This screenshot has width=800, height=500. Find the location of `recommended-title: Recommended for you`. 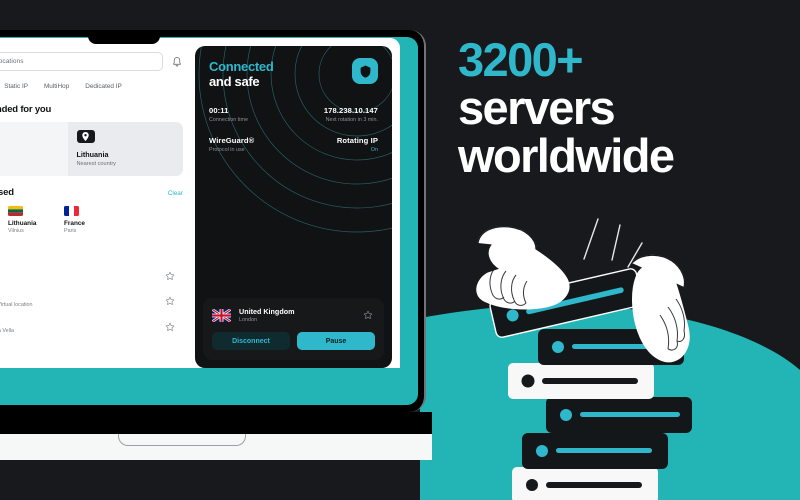

recommended-title: Recommended for you is located at coordinates (26, 109).